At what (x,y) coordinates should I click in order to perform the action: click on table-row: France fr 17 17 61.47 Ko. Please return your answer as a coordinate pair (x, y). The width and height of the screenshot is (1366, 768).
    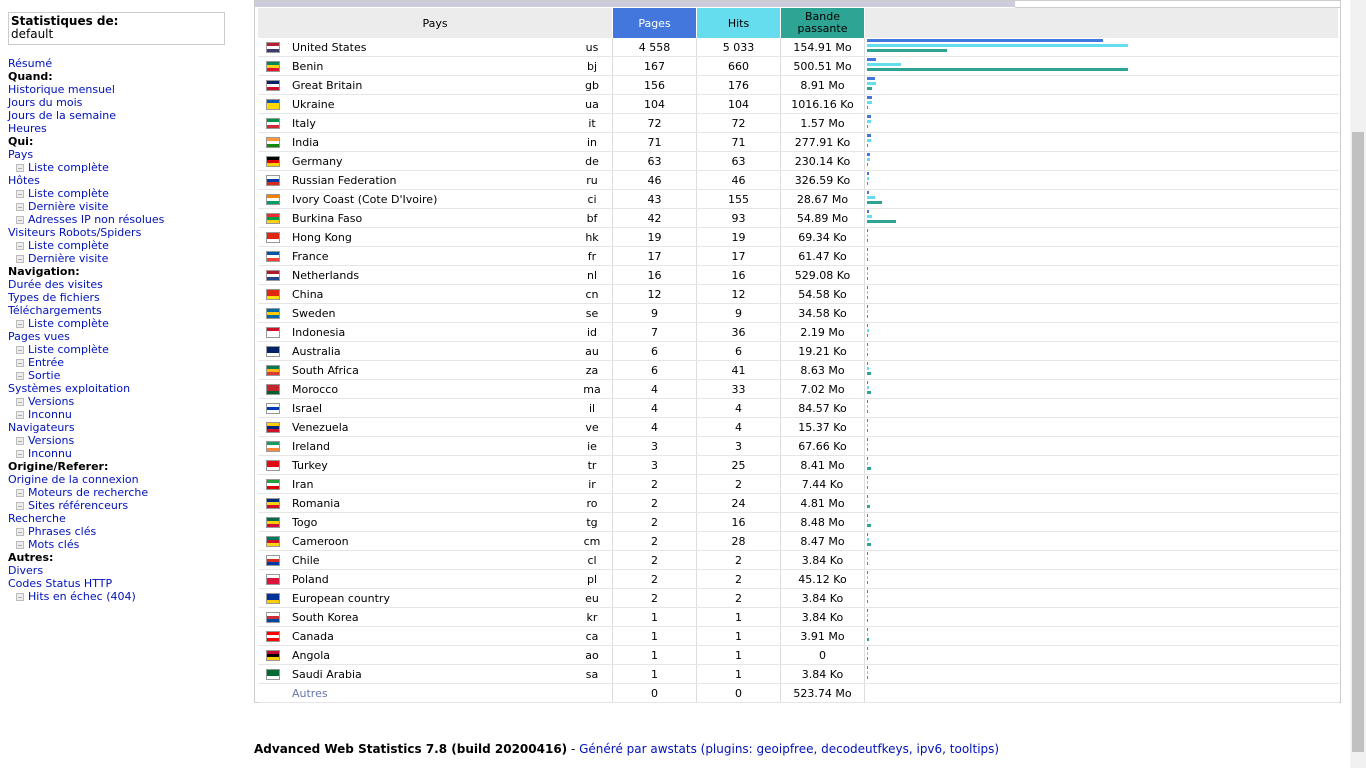
    Looking at the image, I should click on (798, 256).